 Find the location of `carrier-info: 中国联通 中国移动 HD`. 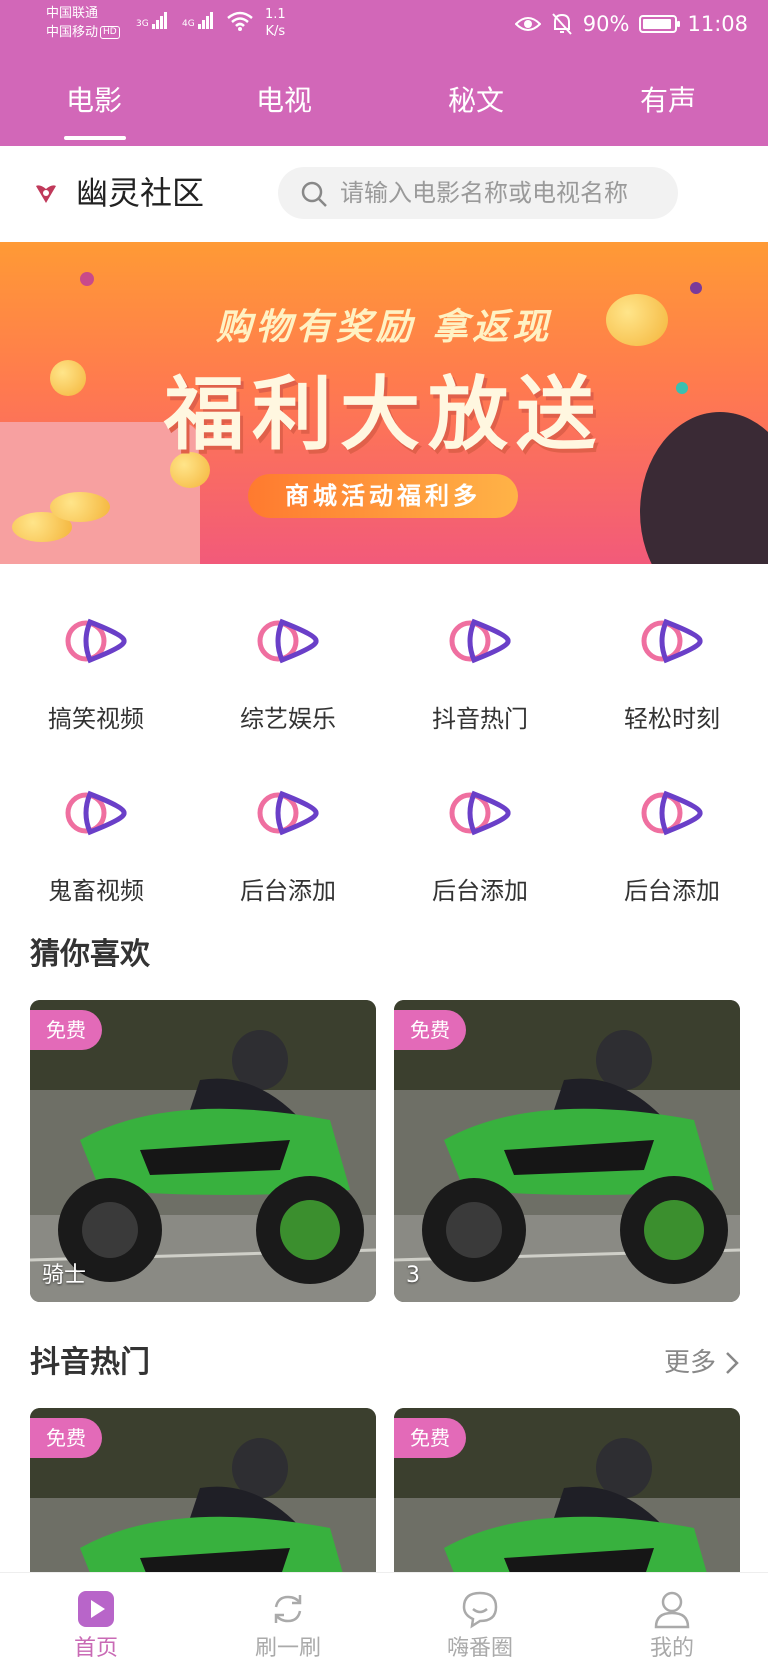

carrier-info: 中国联通 中国移动 HD is located at coordinates (83, 23).